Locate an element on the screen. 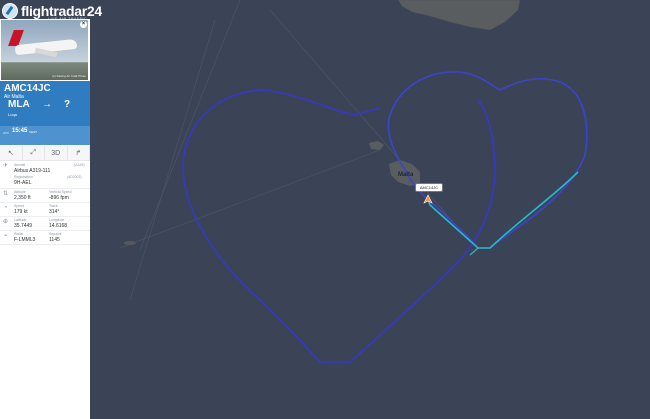 Image resolution: width=650 pixels, height=419 pixels. atd-label: ATD is located at coordinates (6, 133).